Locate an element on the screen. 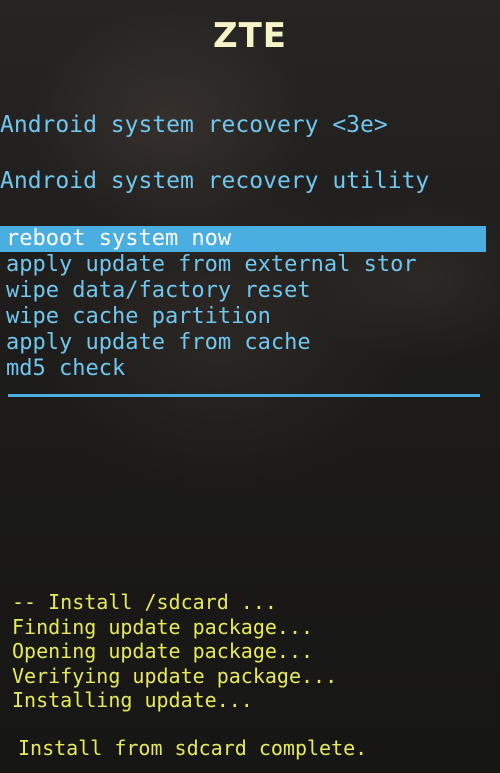 The height and width of the screenshot is (773, 500). menu-item-wipe-cache-partition: wipe cache partition is located at coordinates (243, 317).